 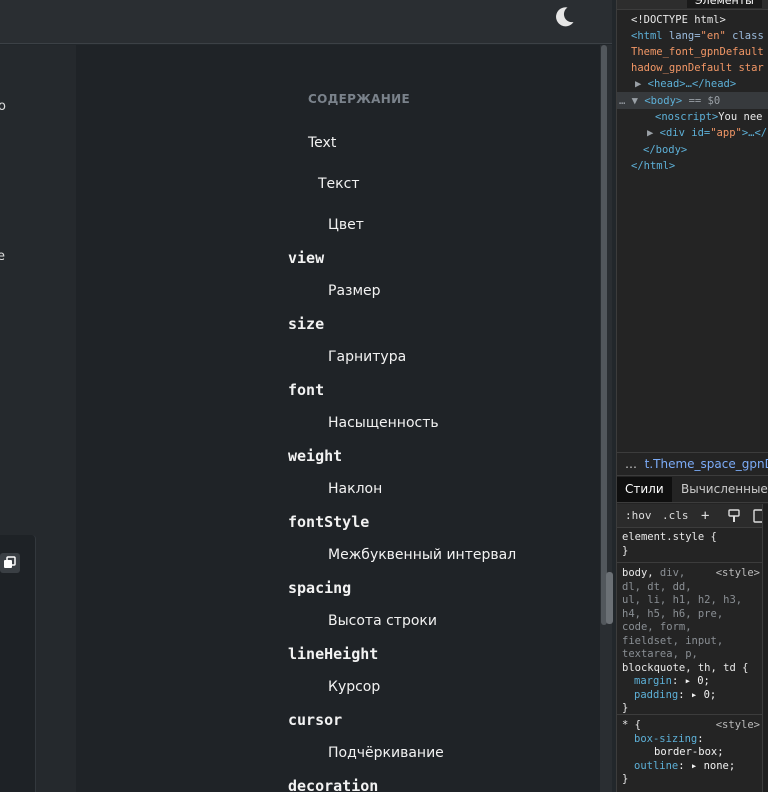 What do you see at coordinates (319, 588) in the screenshot?
I see `toc-code-spacing: spacing` at bounding box center [319, 588].